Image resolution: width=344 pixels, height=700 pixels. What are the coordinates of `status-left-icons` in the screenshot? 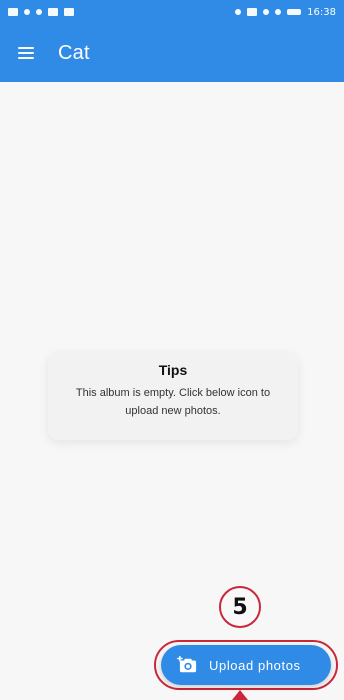 It's located at (41, 12).